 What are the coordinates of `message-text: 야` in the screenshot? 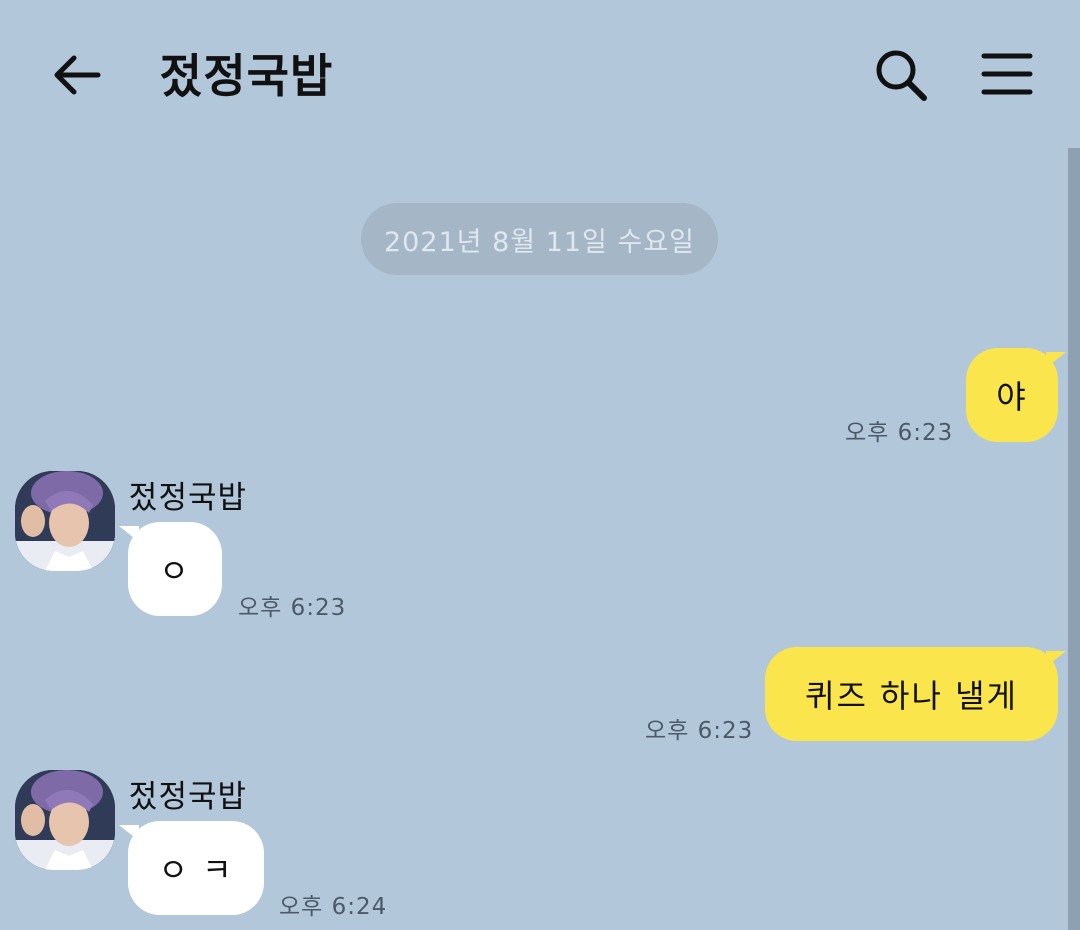 It's located at (1012, 397).